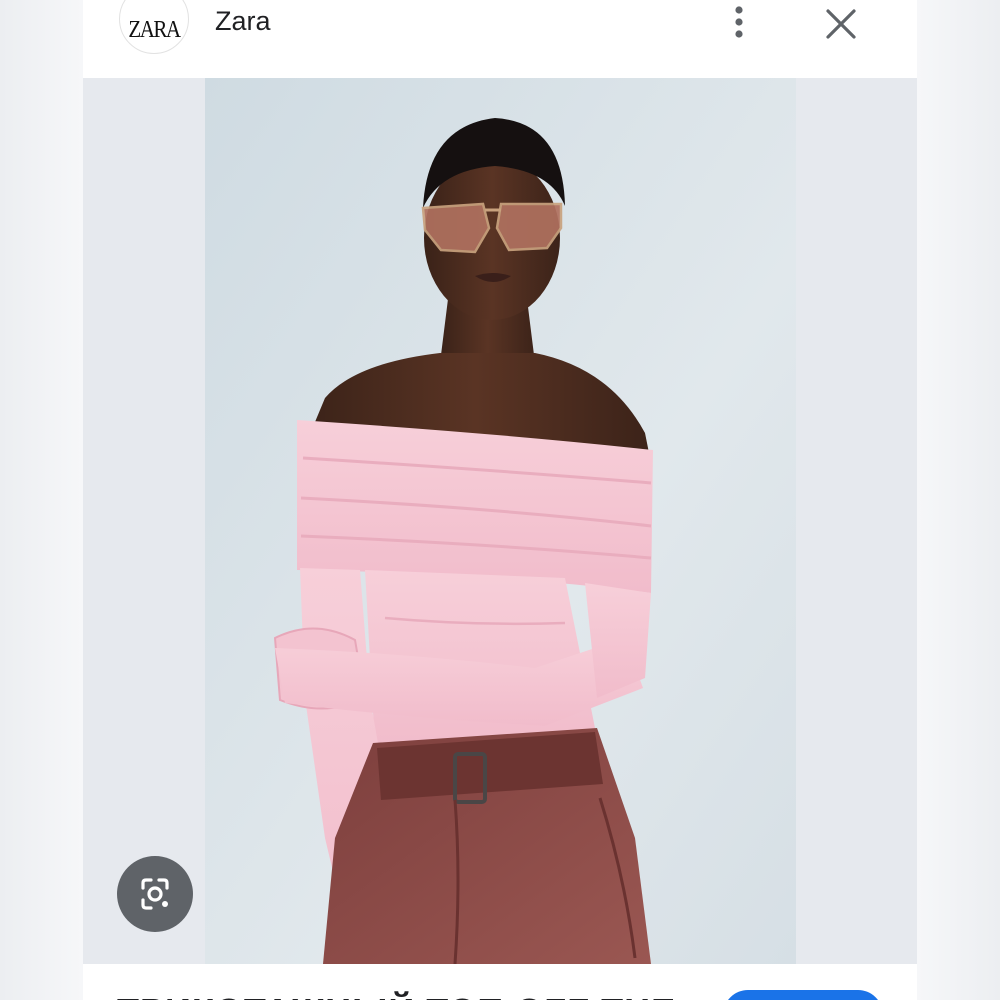 The height and width of the screenshot is (1000, 1000). I want to click on image-search-icon, so click(155, 894).